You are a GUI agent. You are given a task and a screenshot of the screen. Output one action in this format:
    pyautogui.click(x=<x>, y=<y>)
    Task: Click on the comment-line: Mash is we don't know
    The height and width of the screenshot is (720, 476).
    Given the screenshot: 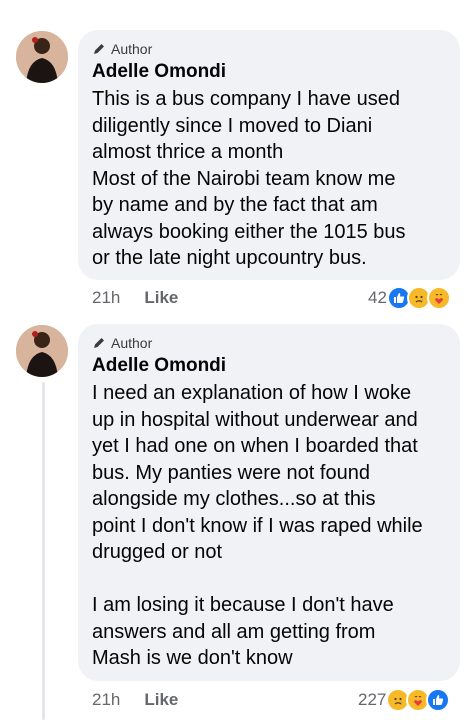 What is the action you would take?
    pyautogui.click(x=192, y=658)
    